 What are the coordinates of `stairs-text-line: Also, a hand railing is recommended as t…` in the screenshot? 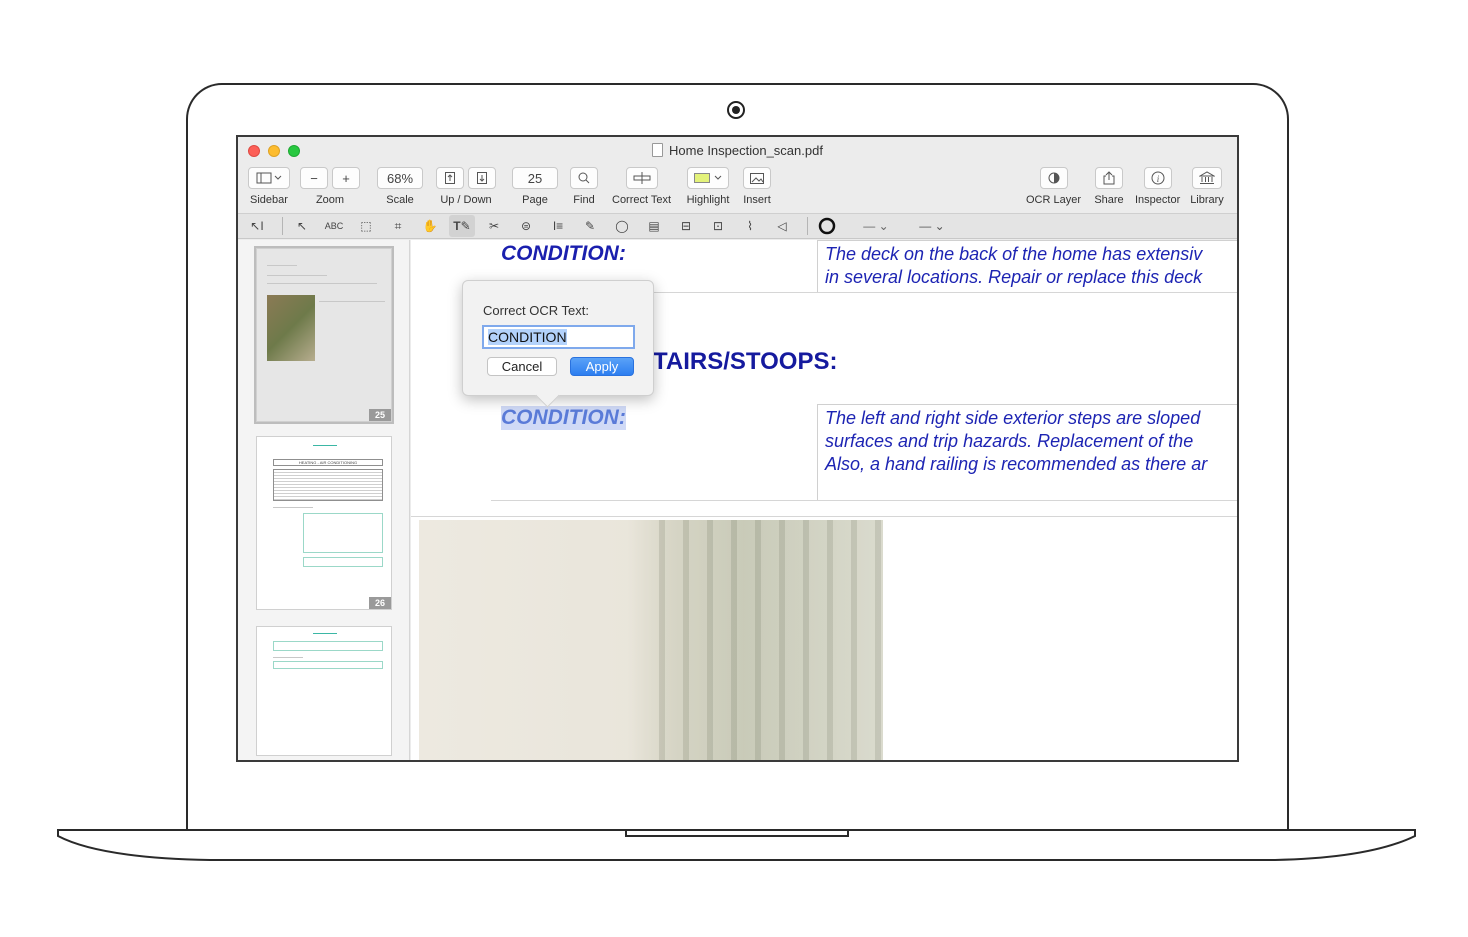 It's located at (1016, 464).